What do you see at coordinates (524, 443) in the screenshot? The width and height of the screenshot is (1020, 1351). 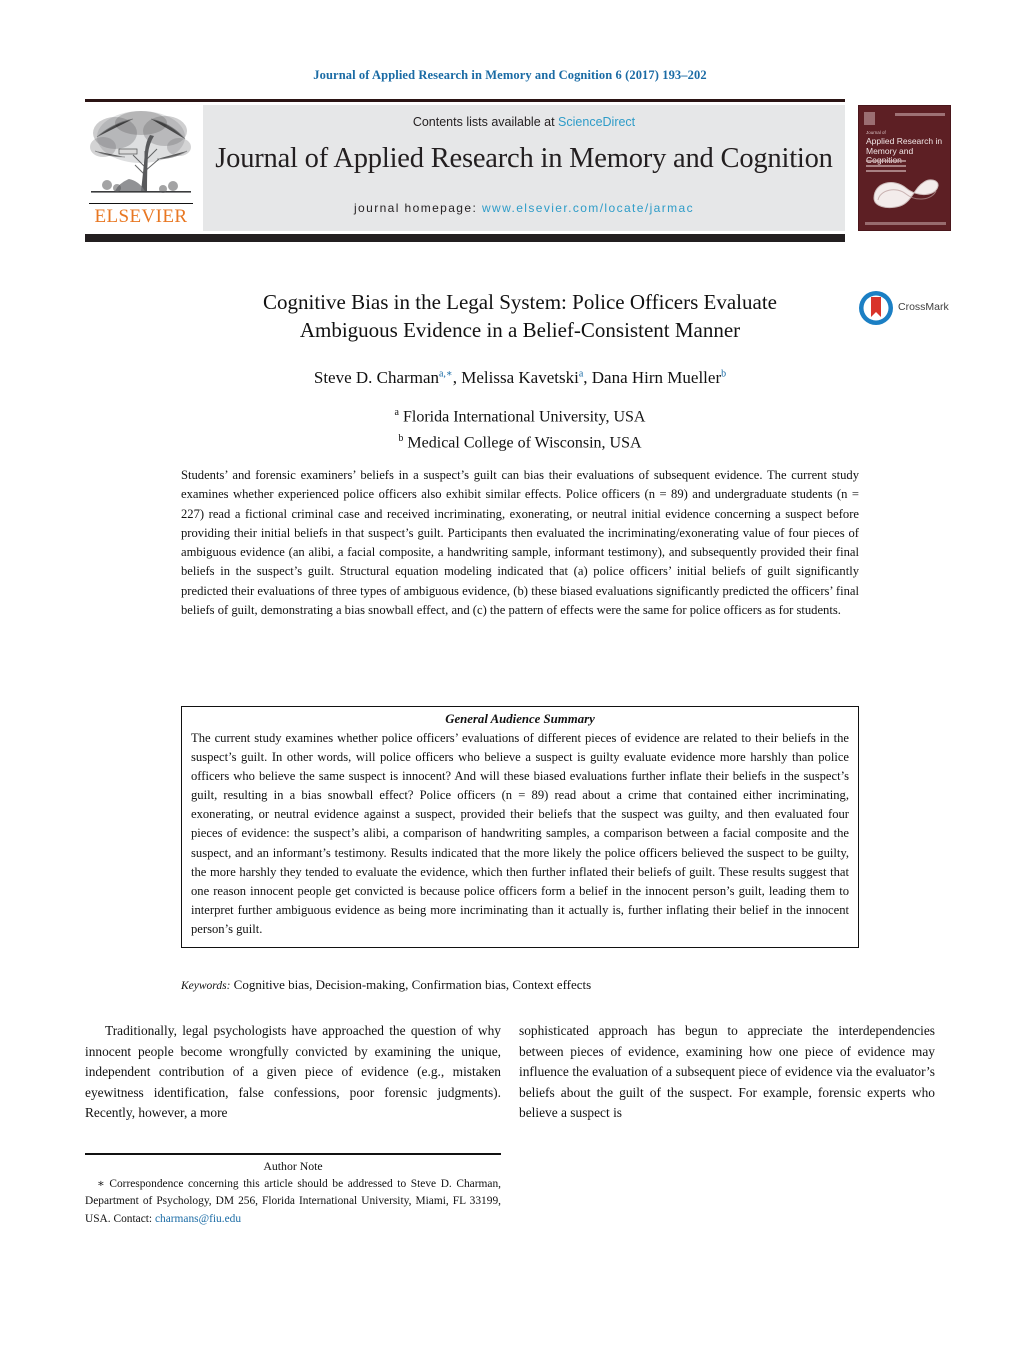 I see `affiliation-text-b: Medical College of Wisconsin, USA` at bounding box center [524, 443].